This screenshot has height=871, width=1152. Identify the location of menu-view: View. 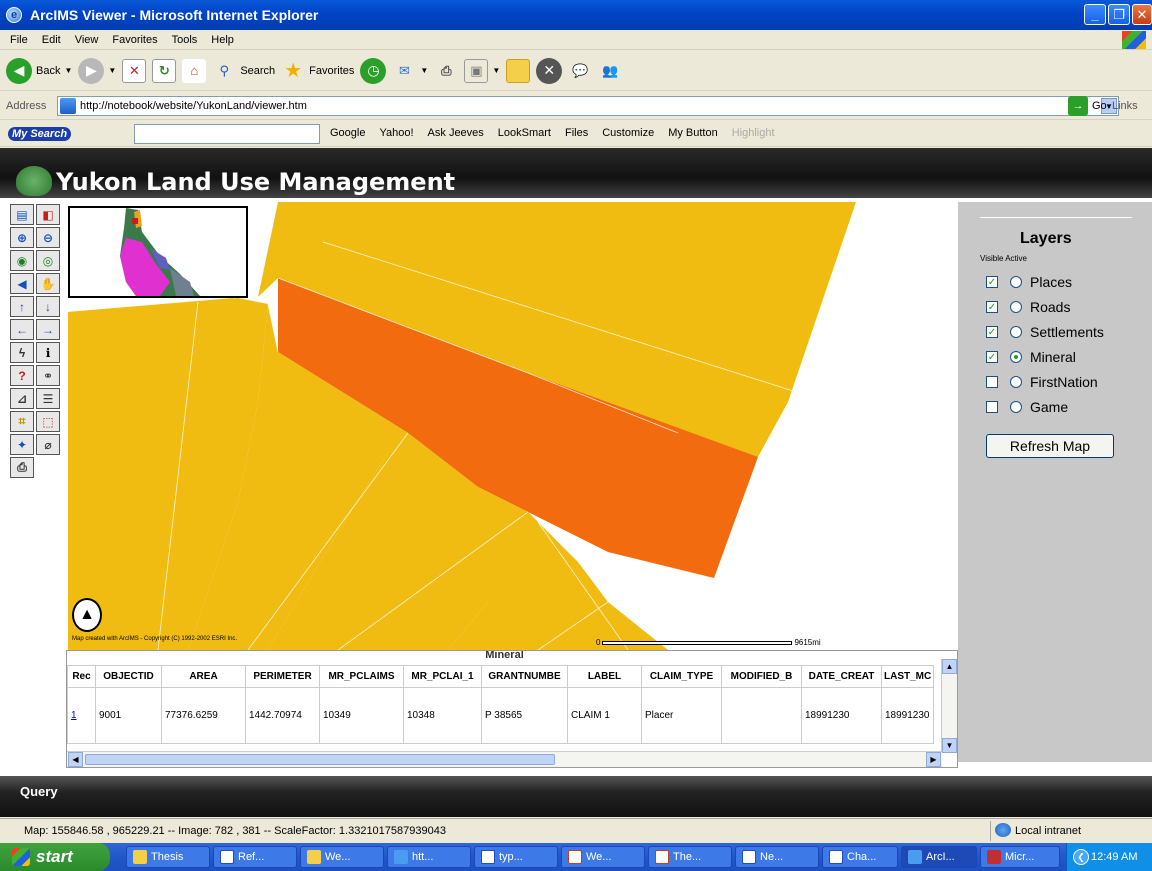
(87, 40).